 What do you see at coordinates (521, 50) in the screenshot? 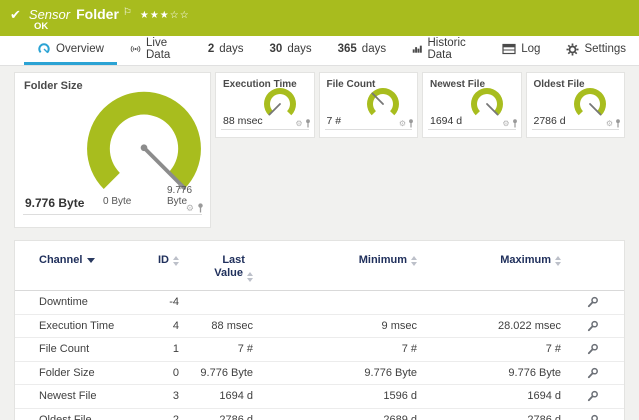
I see `tab-log: Log` at bounding box center [521, 50].